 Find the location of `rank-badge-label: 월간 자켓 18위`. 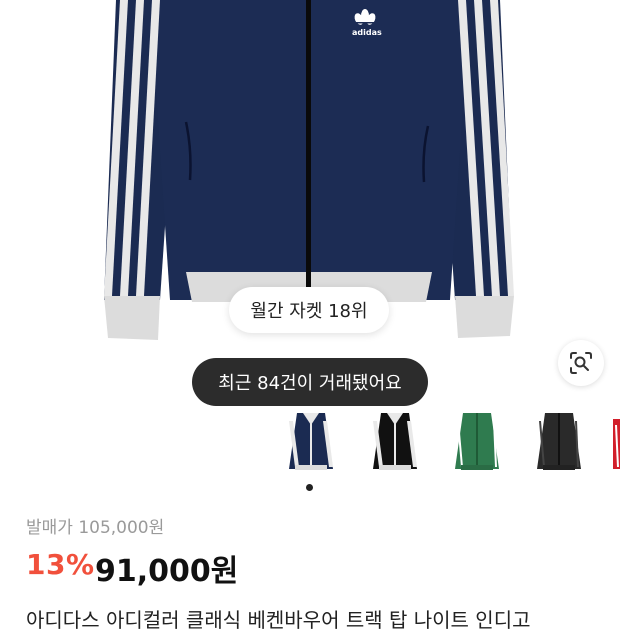

rank-badge-label: 월간 자켓 18위 is located at coordinates (309, 311).